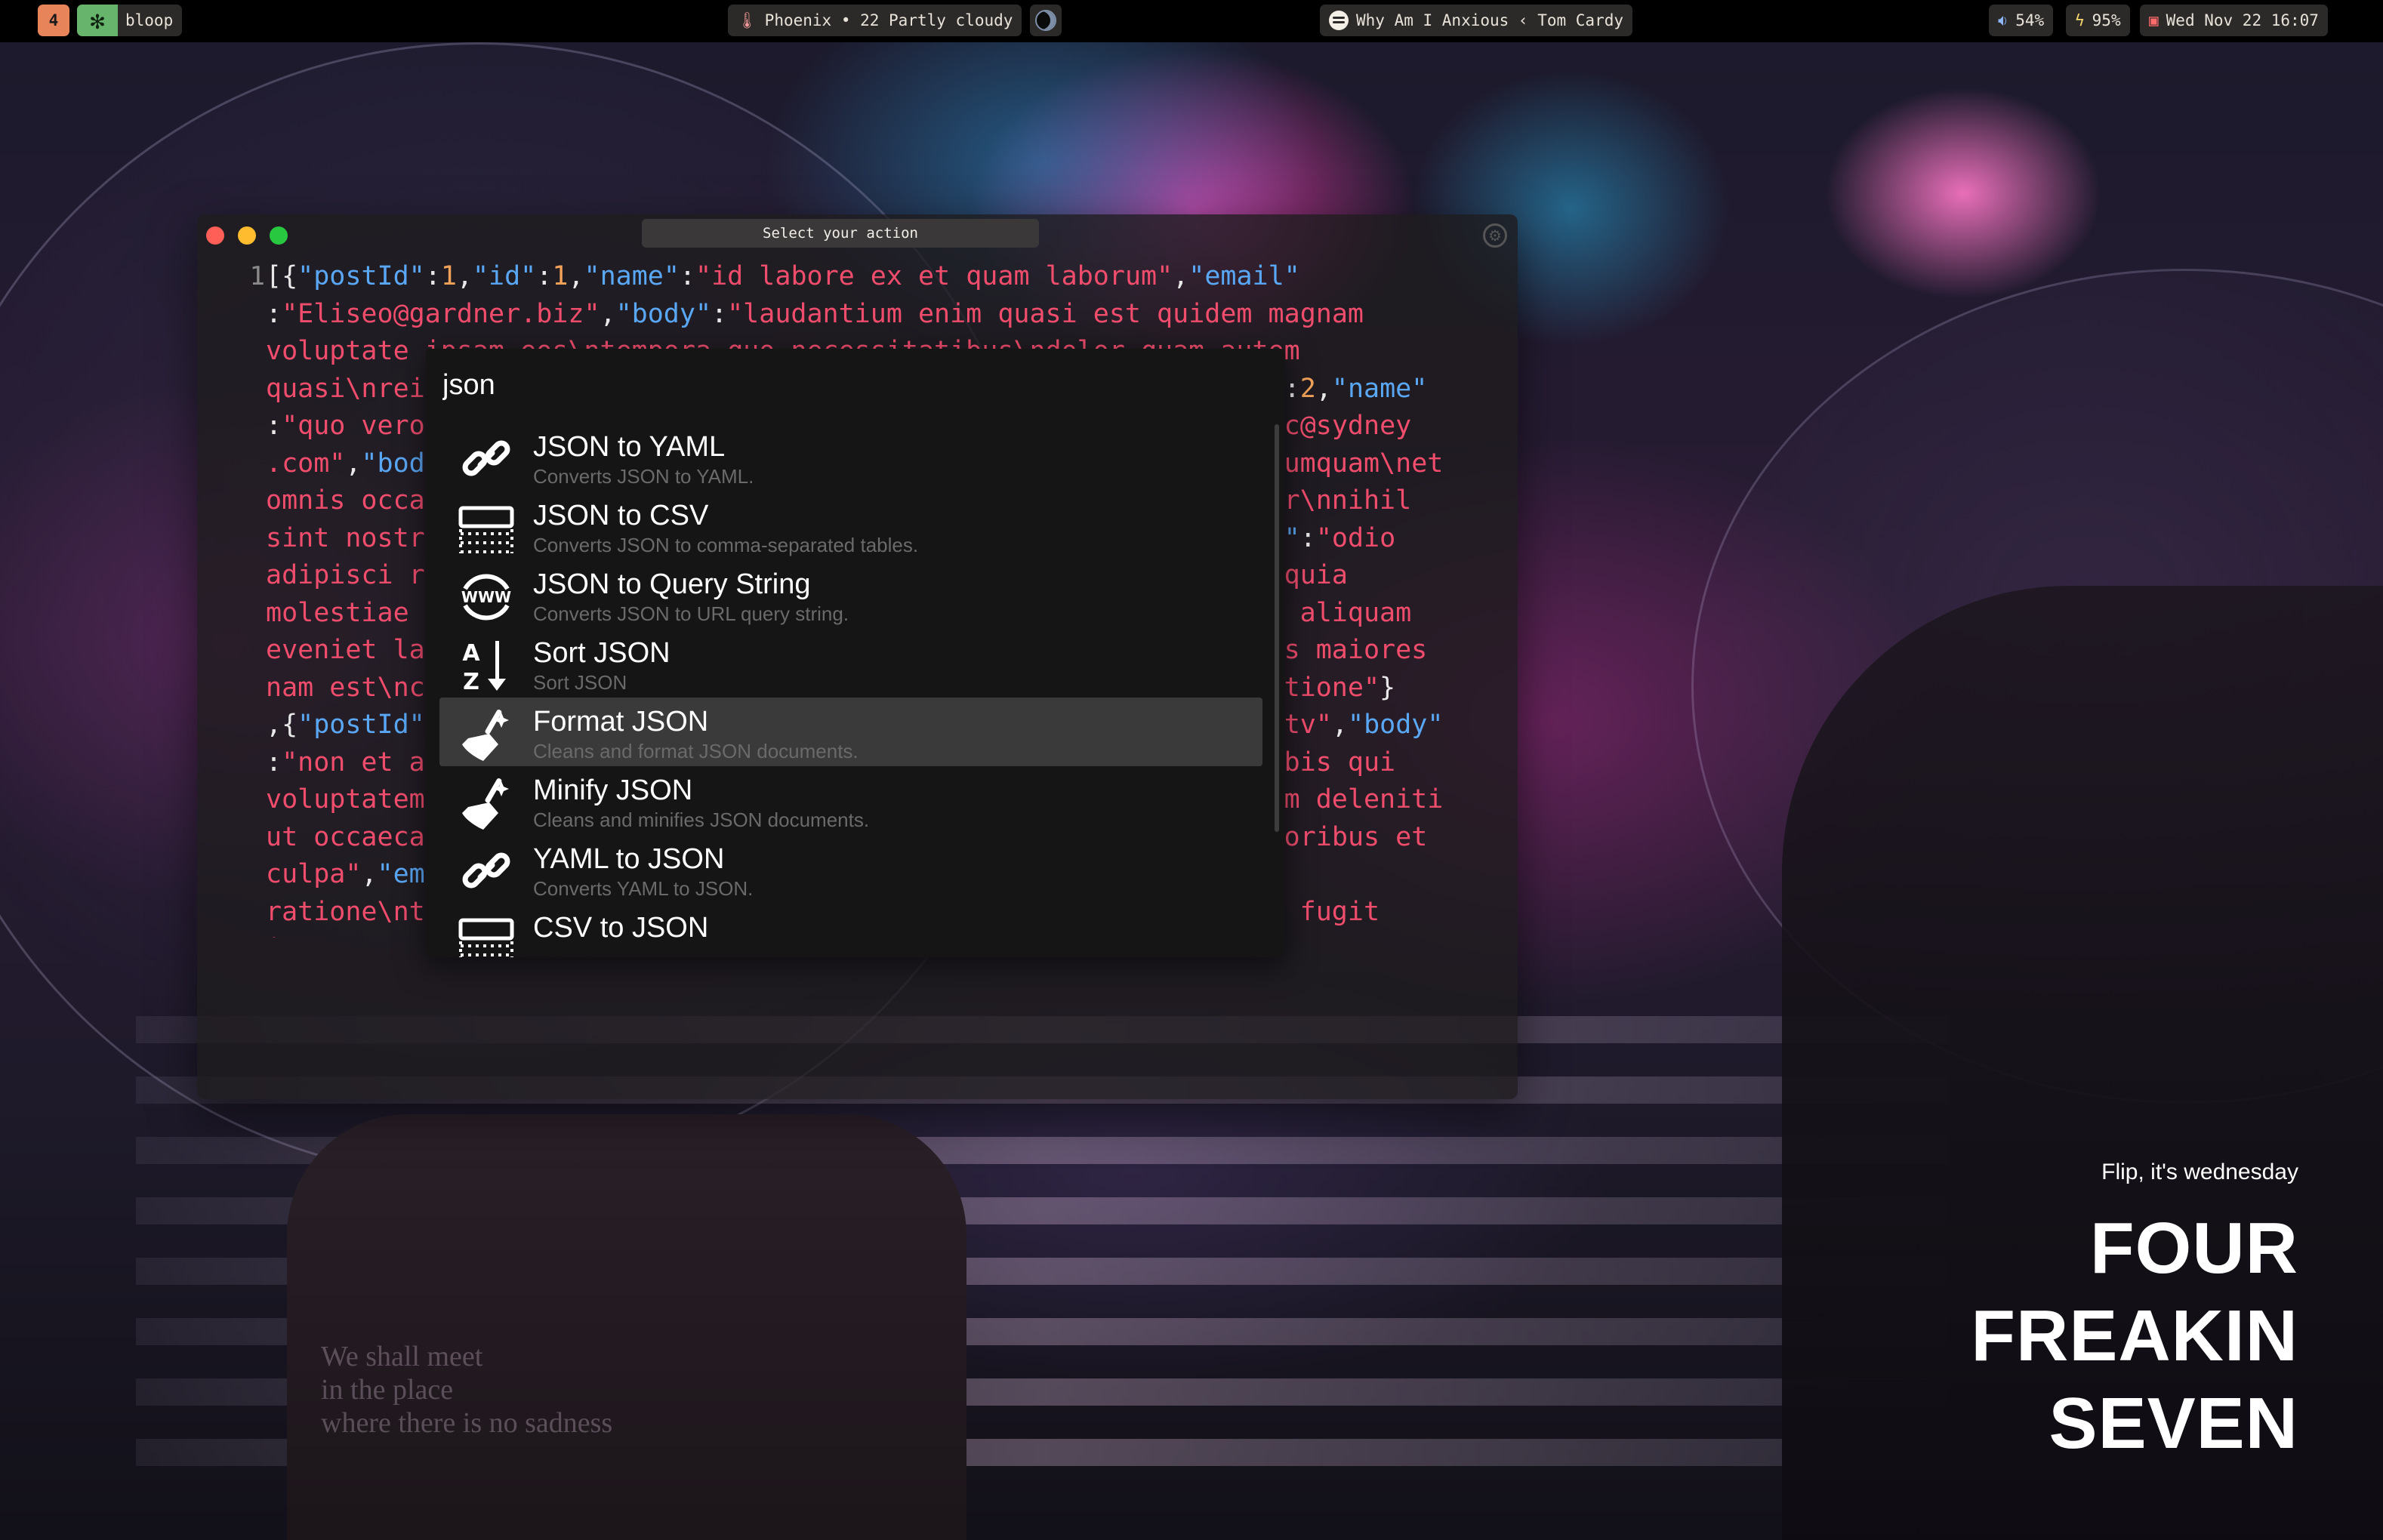  I want to click on line-number: 1, so click(257, 276).